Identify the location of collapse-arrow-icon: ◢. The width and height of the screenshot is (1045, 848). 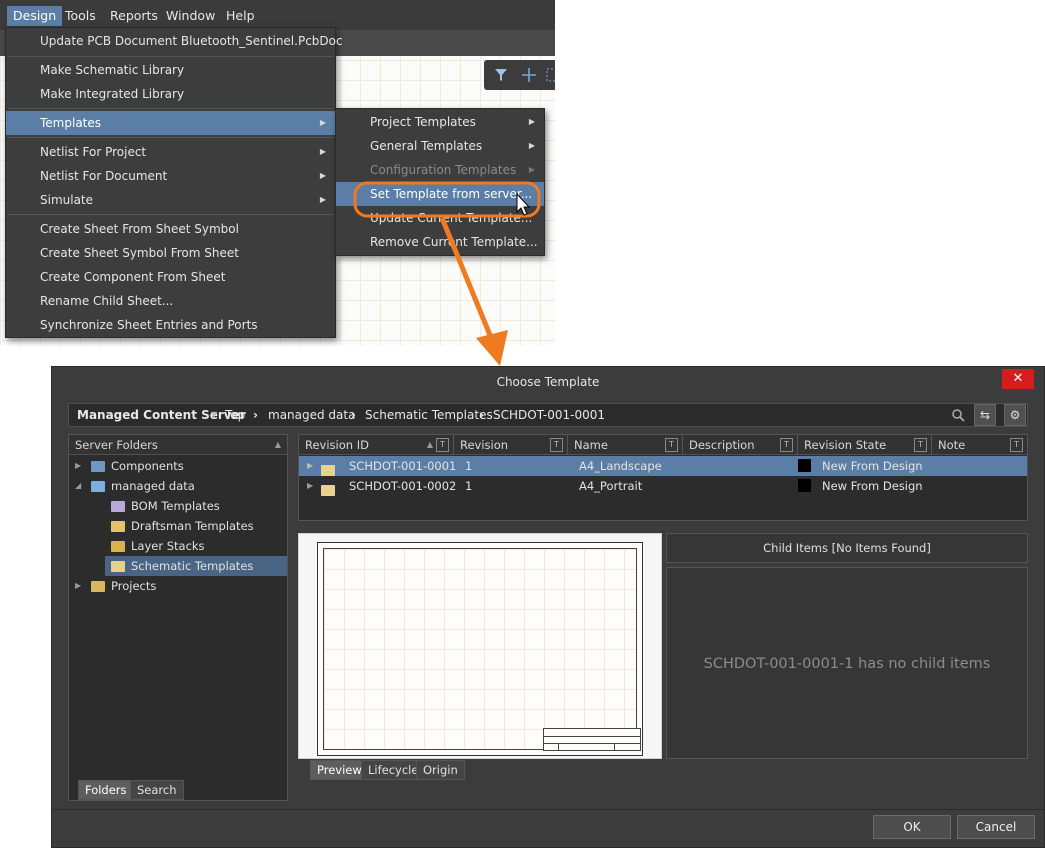
(78, 486).